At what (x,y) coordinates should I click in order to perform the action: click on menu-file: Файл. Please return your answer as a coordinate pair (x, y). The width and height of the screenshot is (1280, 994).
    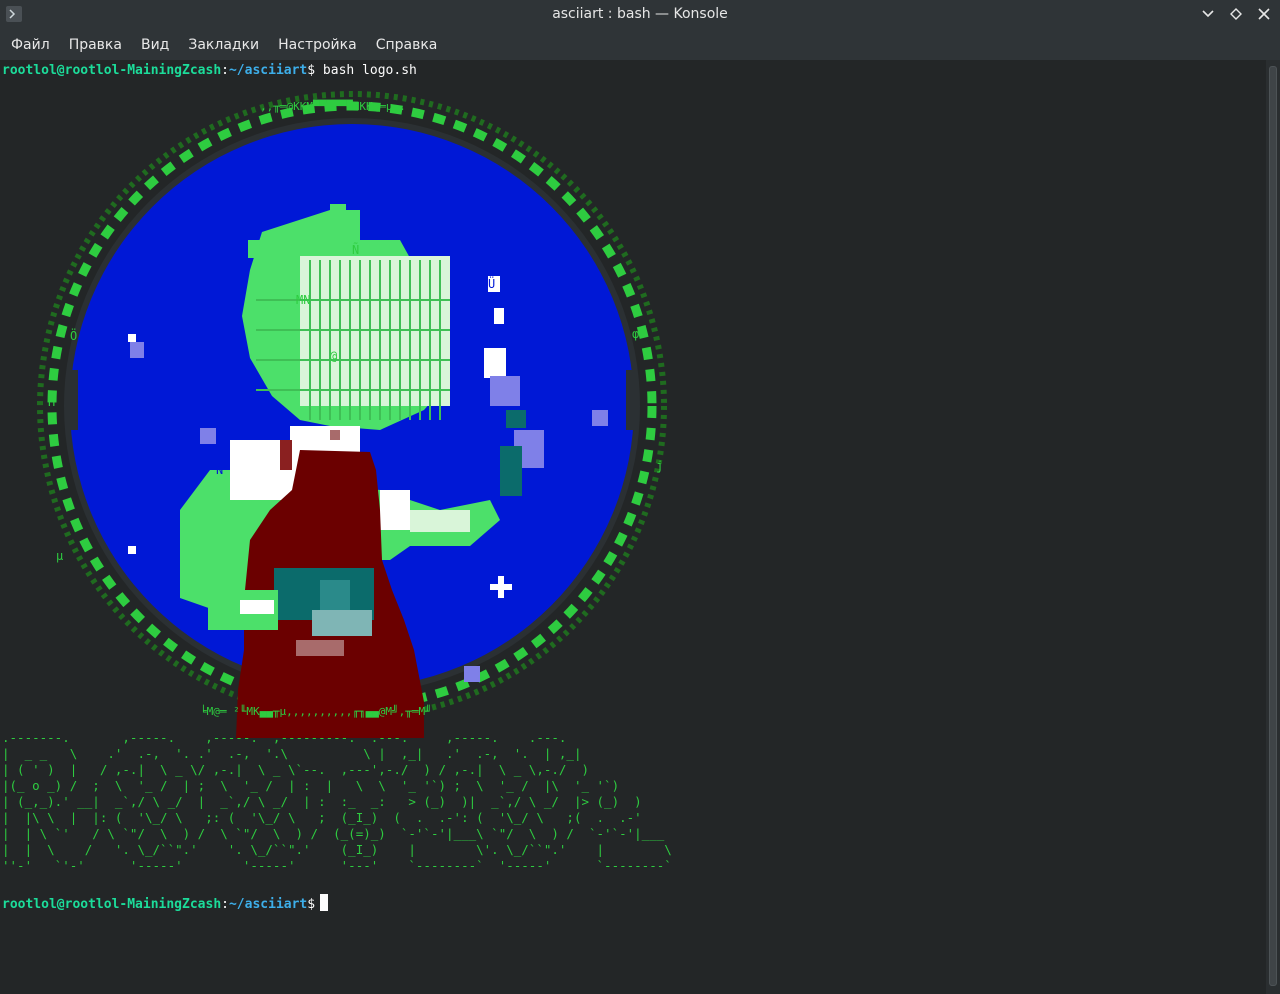
    Looking at the image, I should click on (30, 45).